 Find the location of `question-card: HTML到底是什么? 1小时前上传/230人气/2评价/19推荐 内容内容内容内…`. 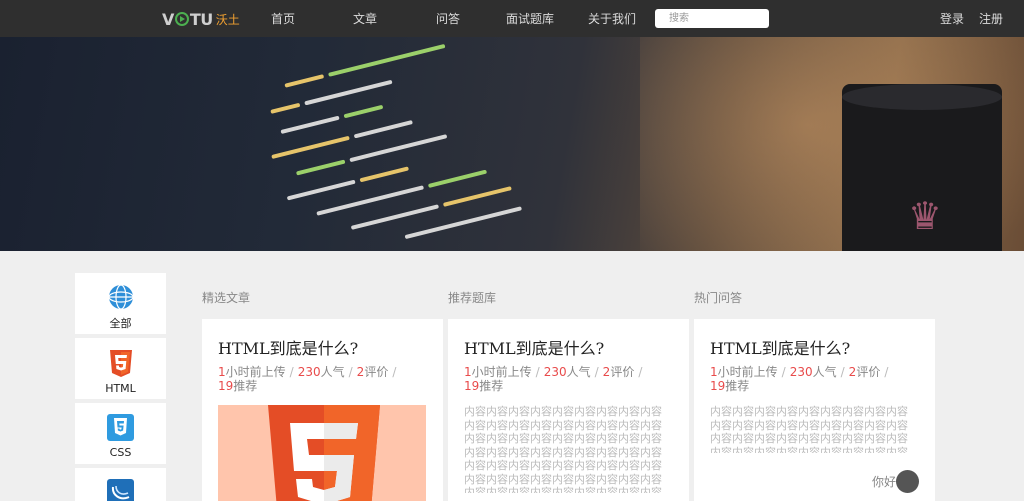

question-card: HTML到底是什么? 1小时前上传/230人气/2评价/19推荐 内容内容内容内… is located at coordinates (568, 410).